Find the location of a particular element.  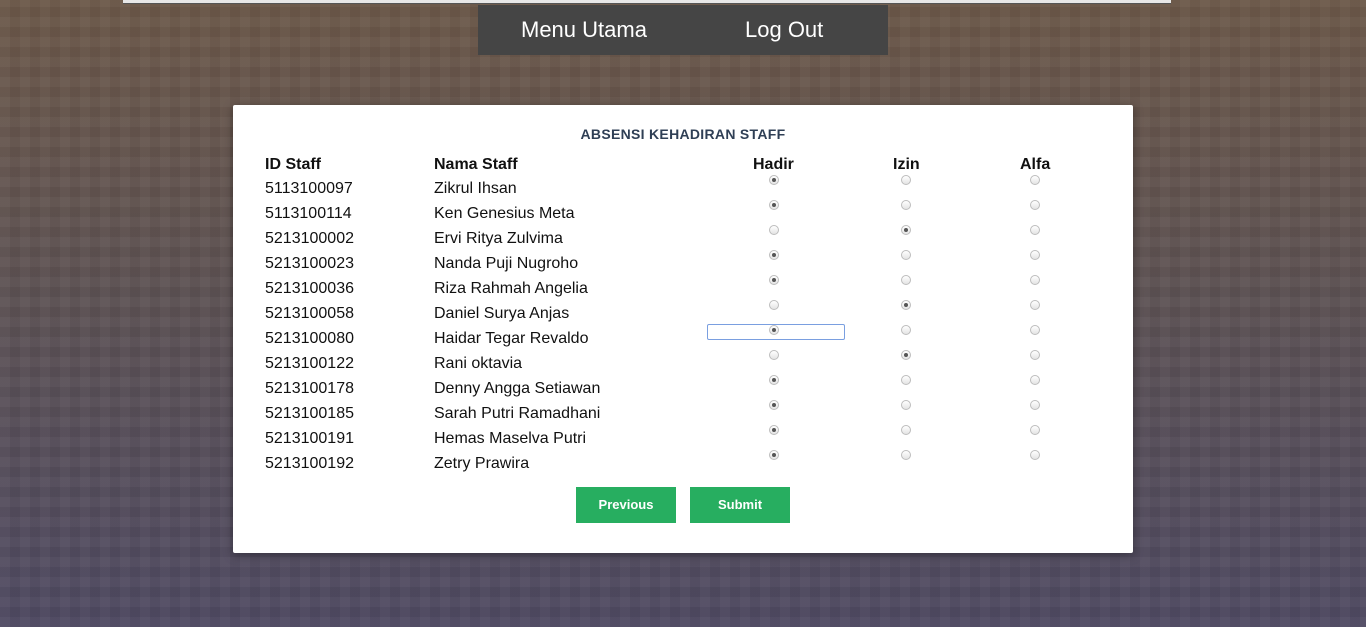

staff-name: Nanda Puji Nugroho is located at coordinates (506, 263).